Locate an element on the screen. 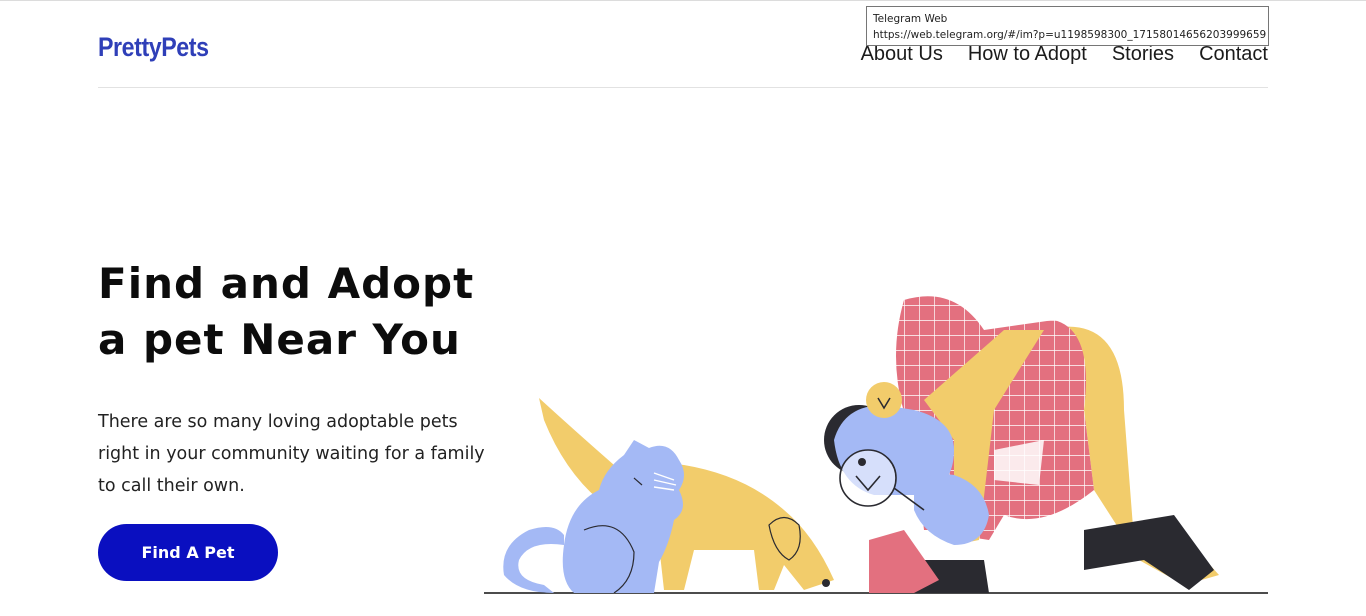 The image size is (1366, 616). hero-title-line2: a pet Near You is located at coordinates (279, 339).